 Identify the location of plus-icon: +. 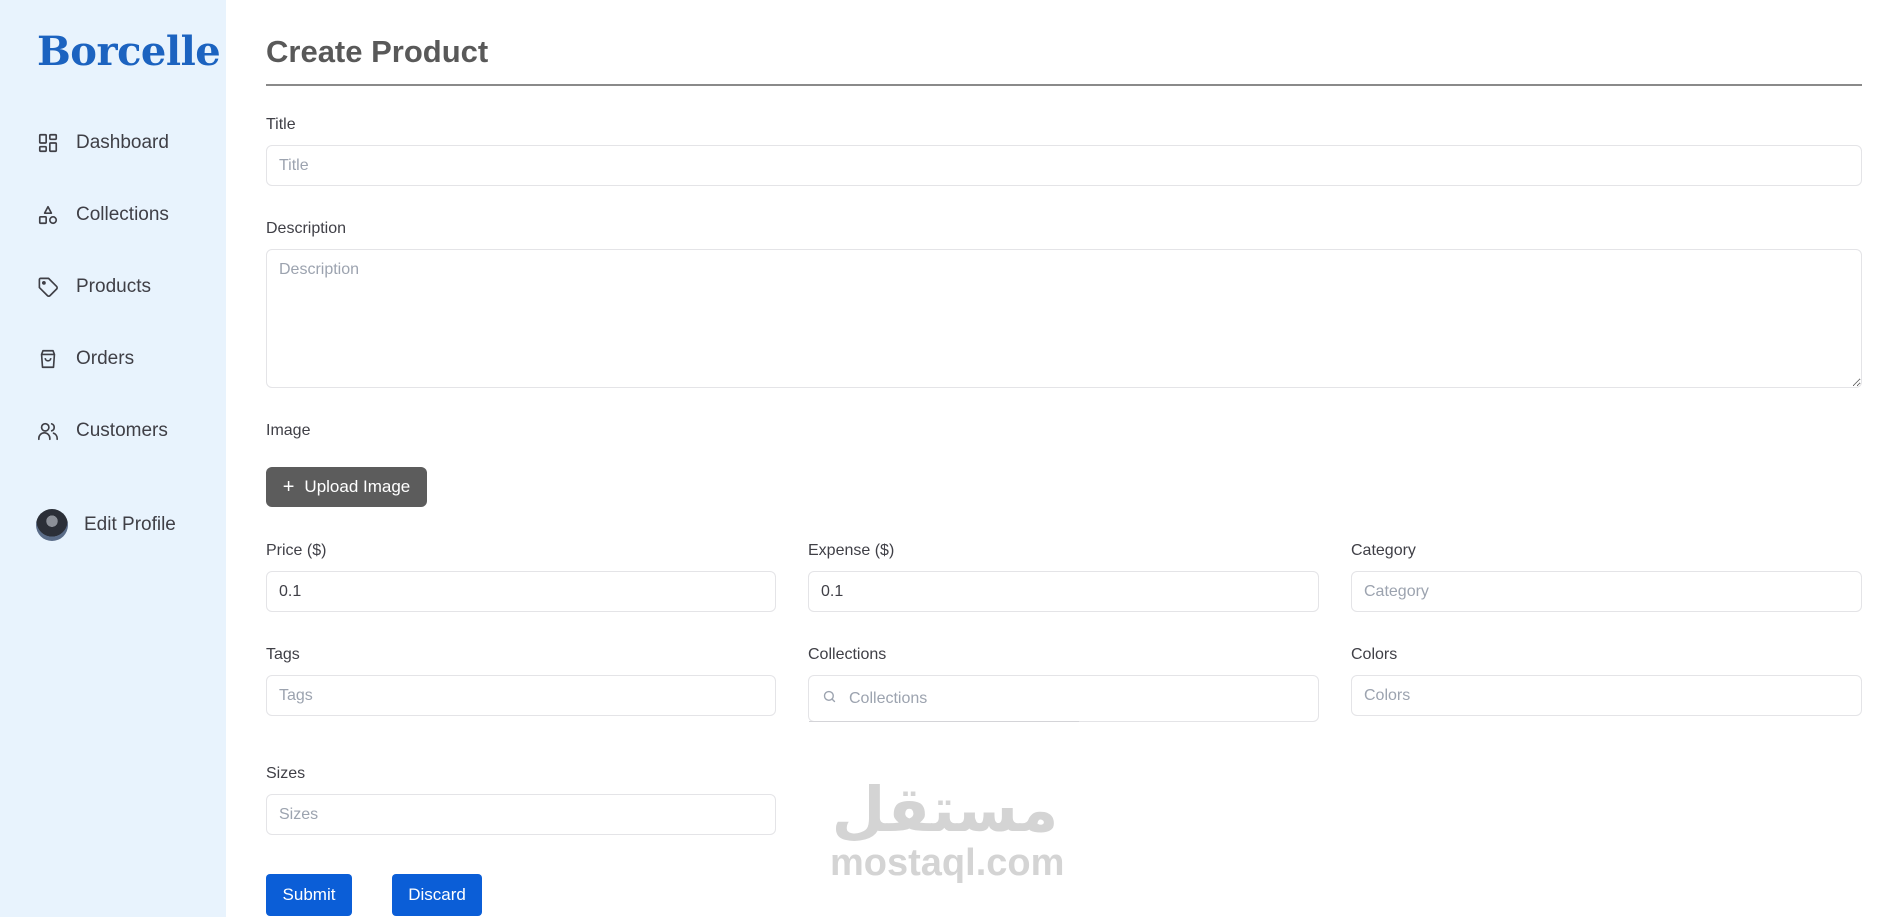
(288, 487).